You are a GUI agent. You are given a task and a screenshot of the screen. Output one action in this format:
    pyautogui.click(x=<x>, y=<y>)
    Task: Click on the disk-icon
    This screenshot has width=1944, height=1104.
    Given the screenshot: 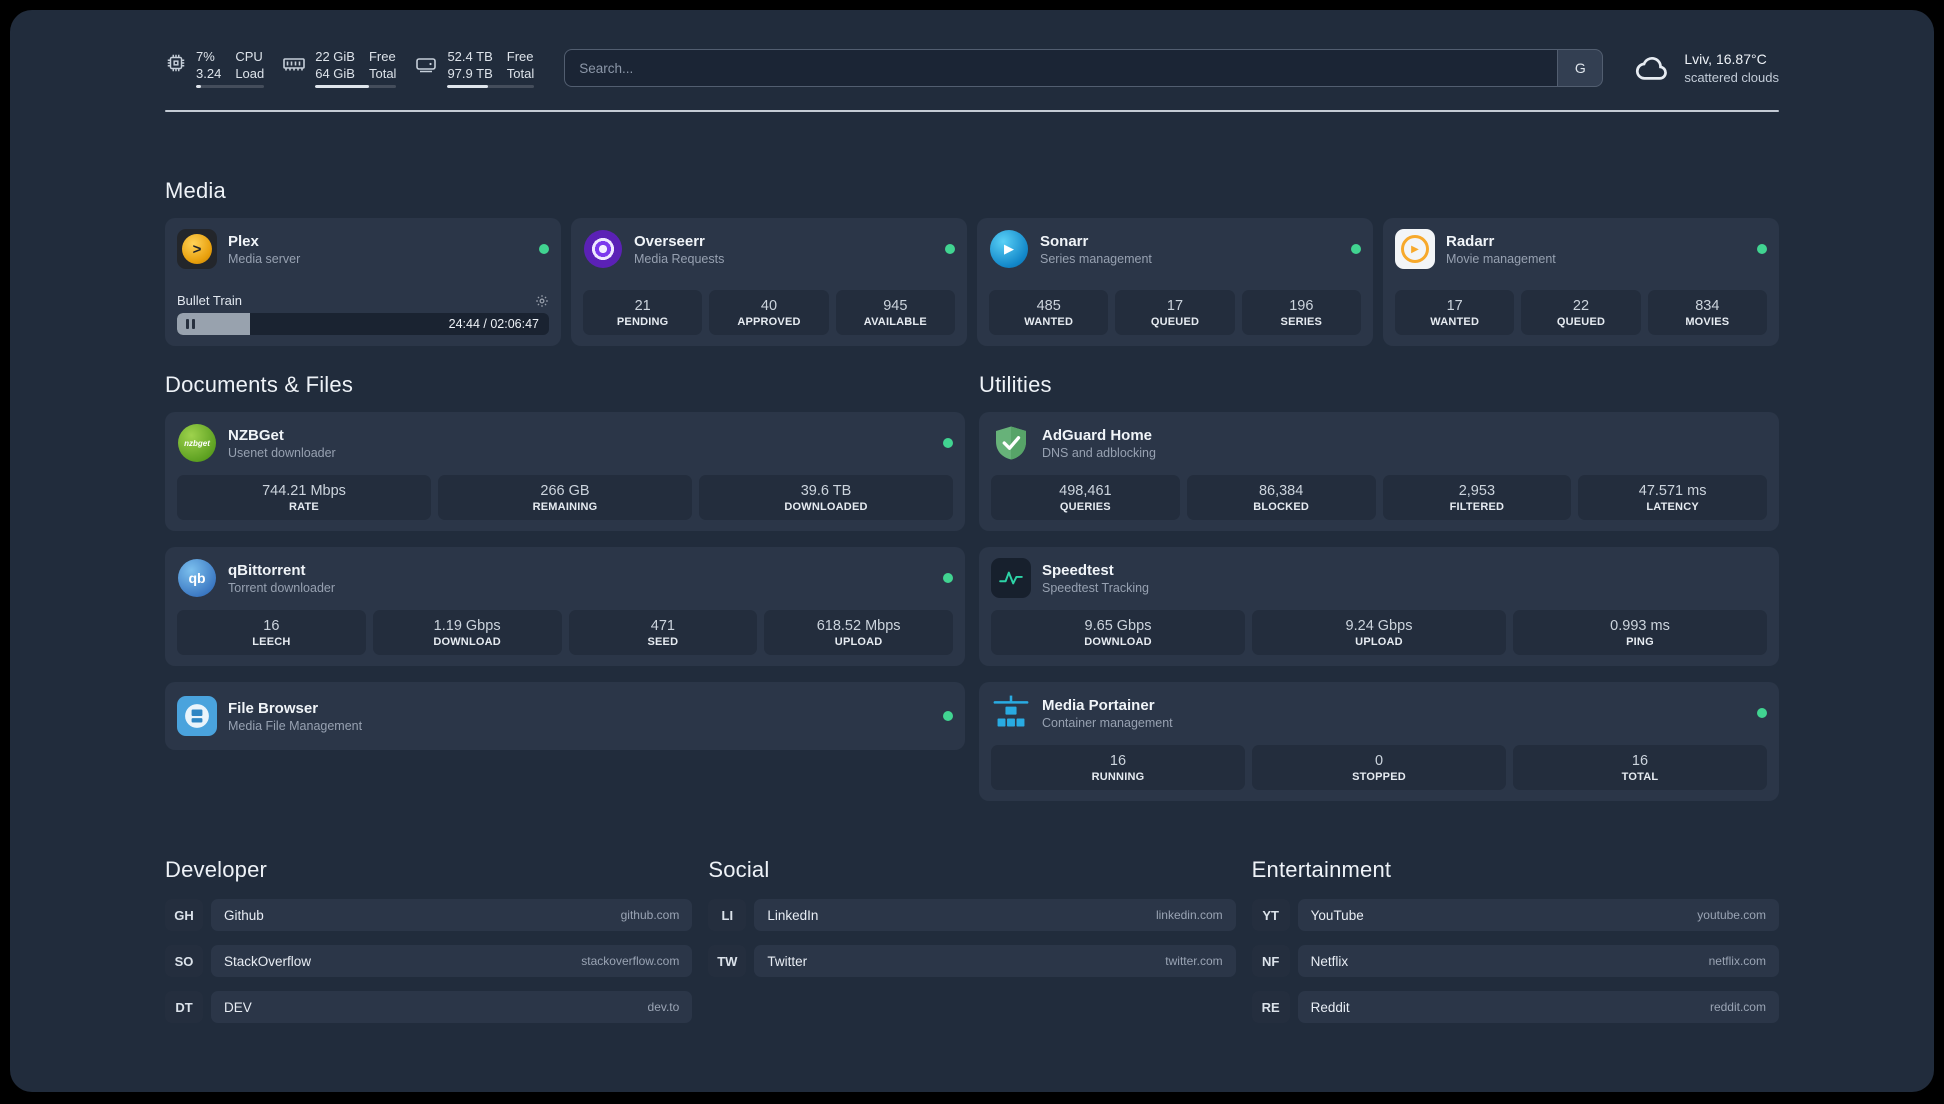 What is the action you would take?
    pyautogui.click(x=426, y=64)
    